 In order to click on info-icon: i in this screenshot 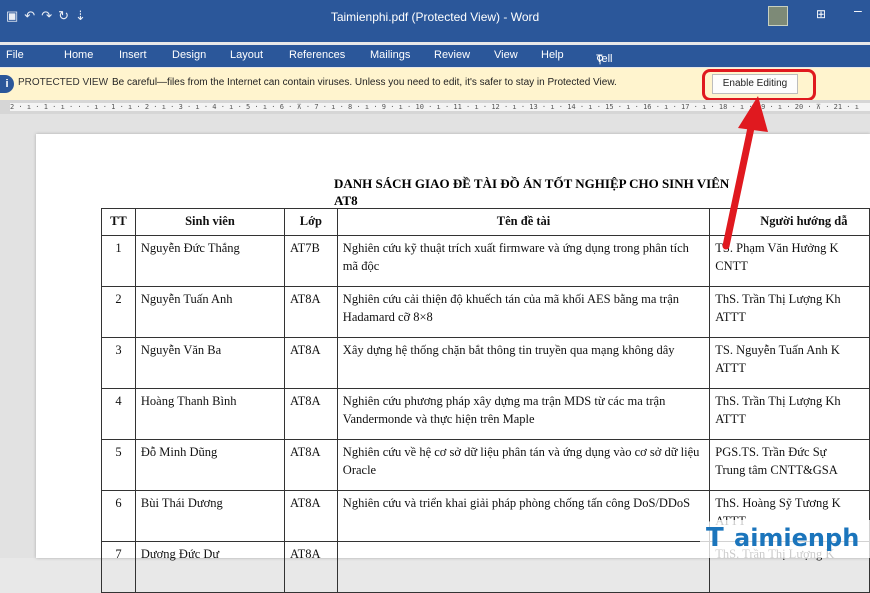, I will do `click(7, 84)`.